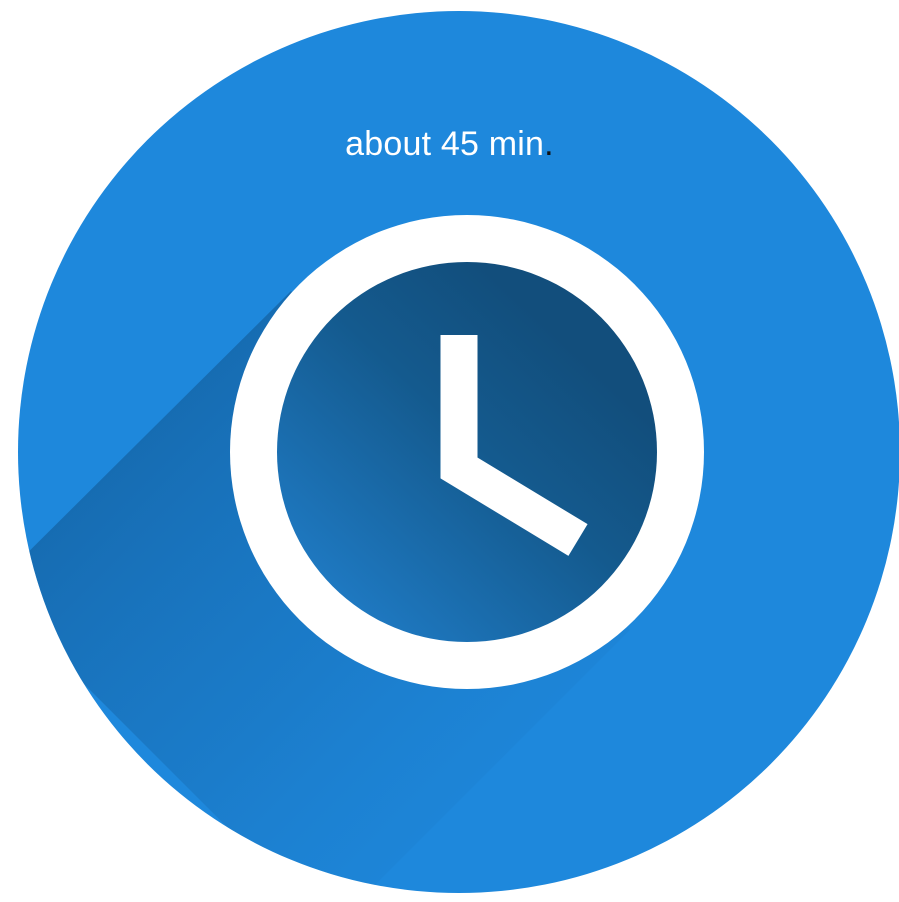 The height and width of the screenshot is (902, 899). Describe the element at coordinates (549, 144) in the screenshot. I see `duration-period: .` at that location.